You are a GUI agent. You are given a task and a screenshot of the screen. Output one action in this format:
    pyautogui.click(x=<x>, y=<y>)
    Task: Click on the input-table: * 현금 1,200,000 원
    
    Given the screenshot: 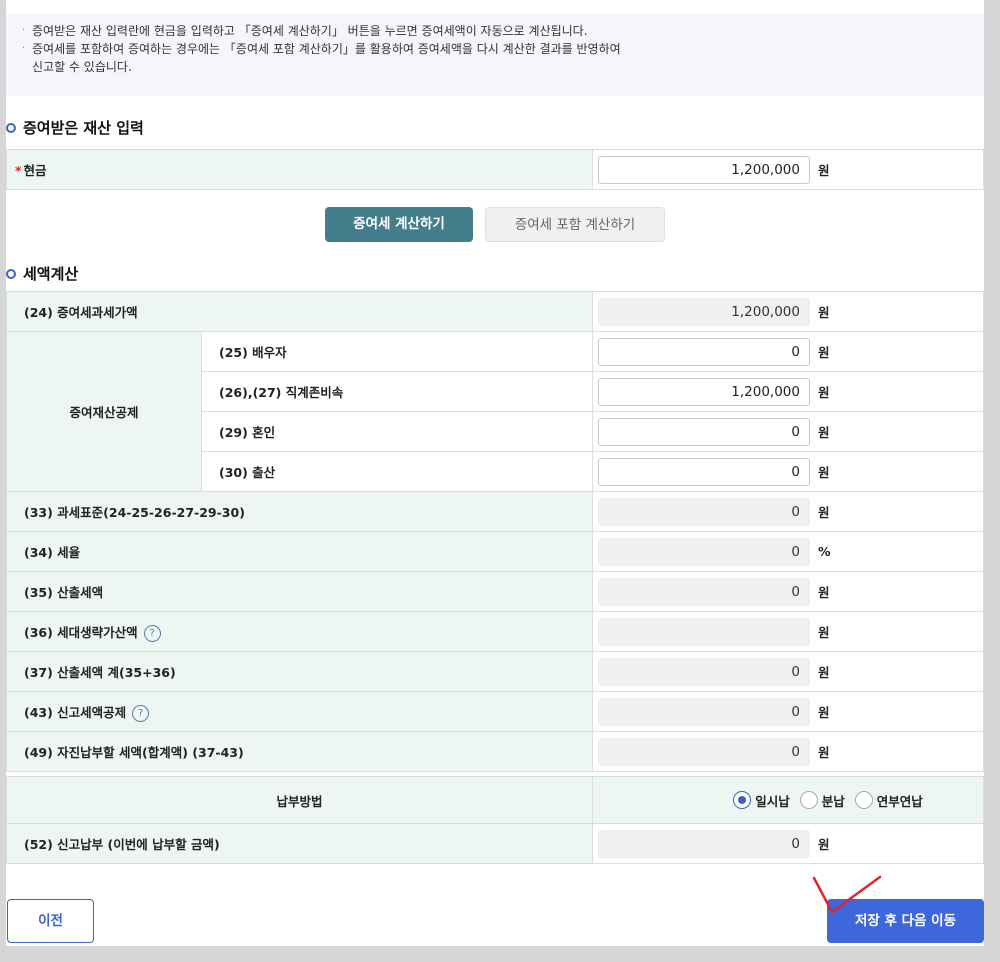 What is the action you would take?
    pyautogui.click(x=495, y=169)
    